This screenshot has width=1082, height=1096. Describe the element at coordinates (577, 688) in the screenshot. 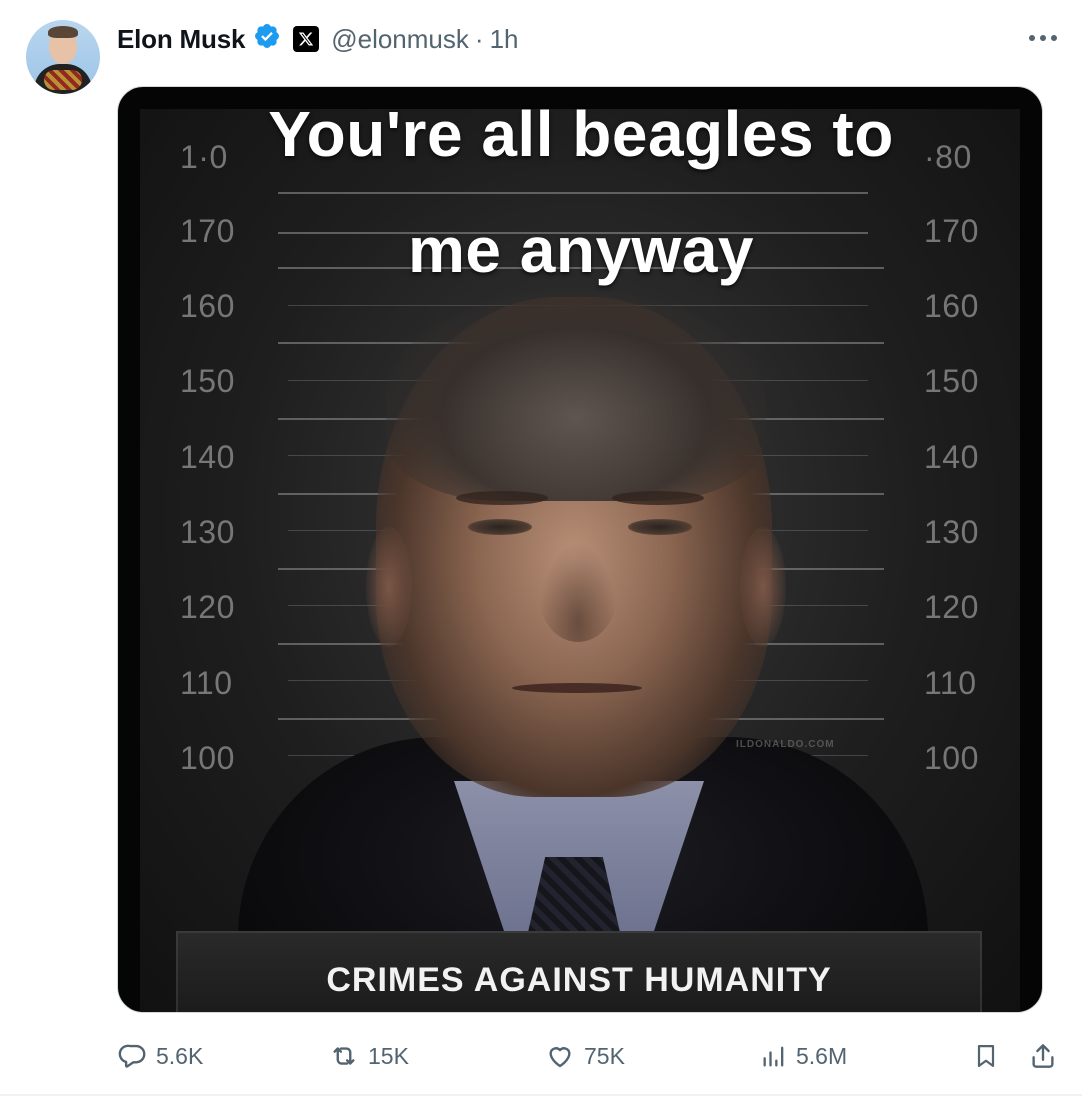

I see `person-mouth` at that location.